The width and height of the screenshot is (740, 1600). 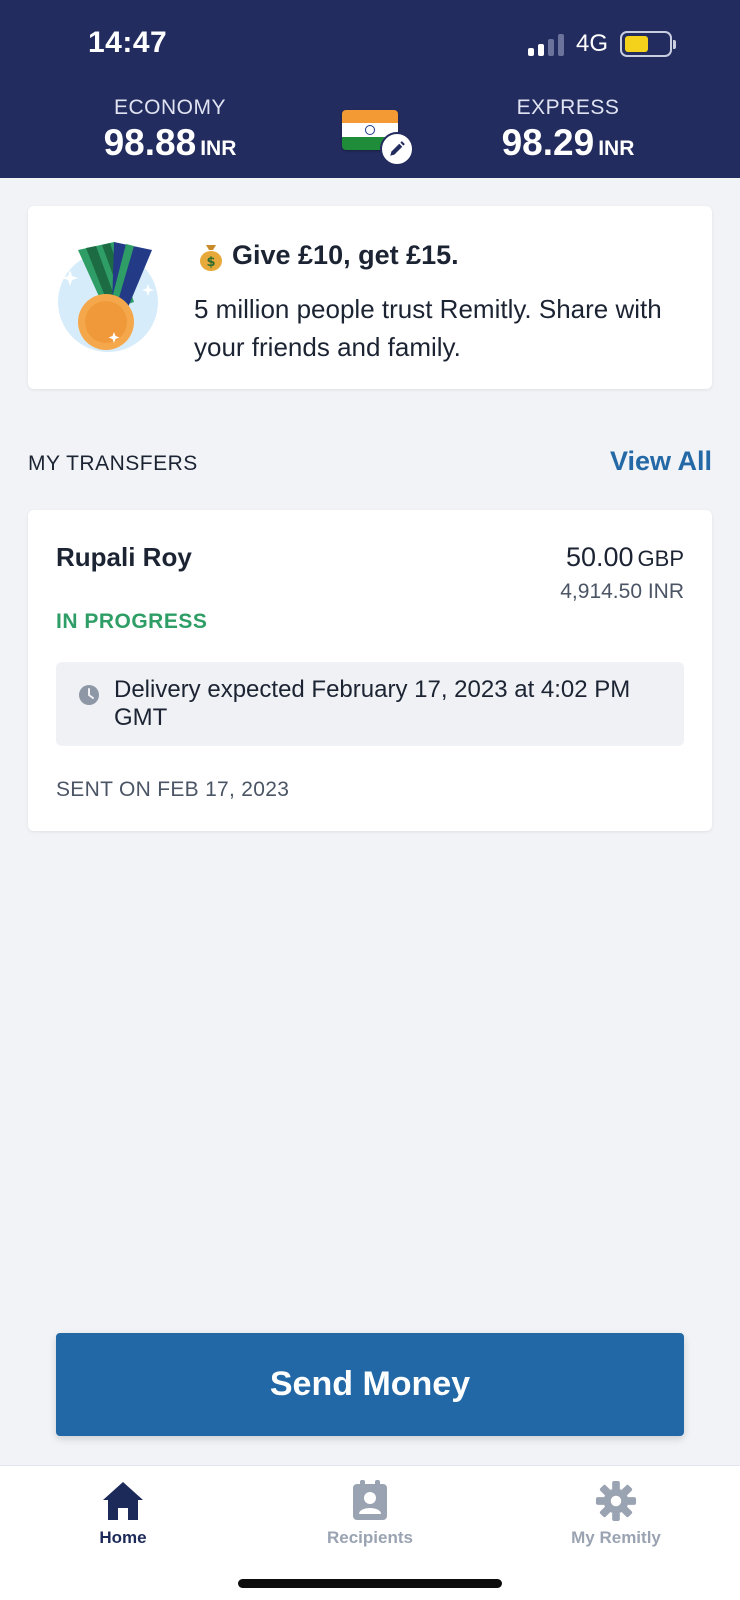 What do you see at coordinates (622, 591) in the screenshot?
I see `converted-amount: 4,914.50 INR` at bounding box center [622, 591].